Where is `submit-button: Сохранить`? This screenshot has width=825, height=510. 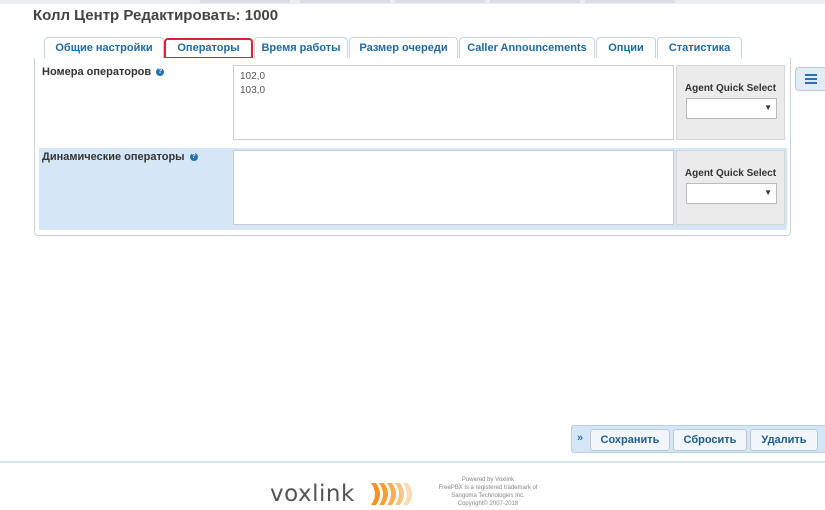 submit-button: Сохранить is located at coordinates (630, 440).